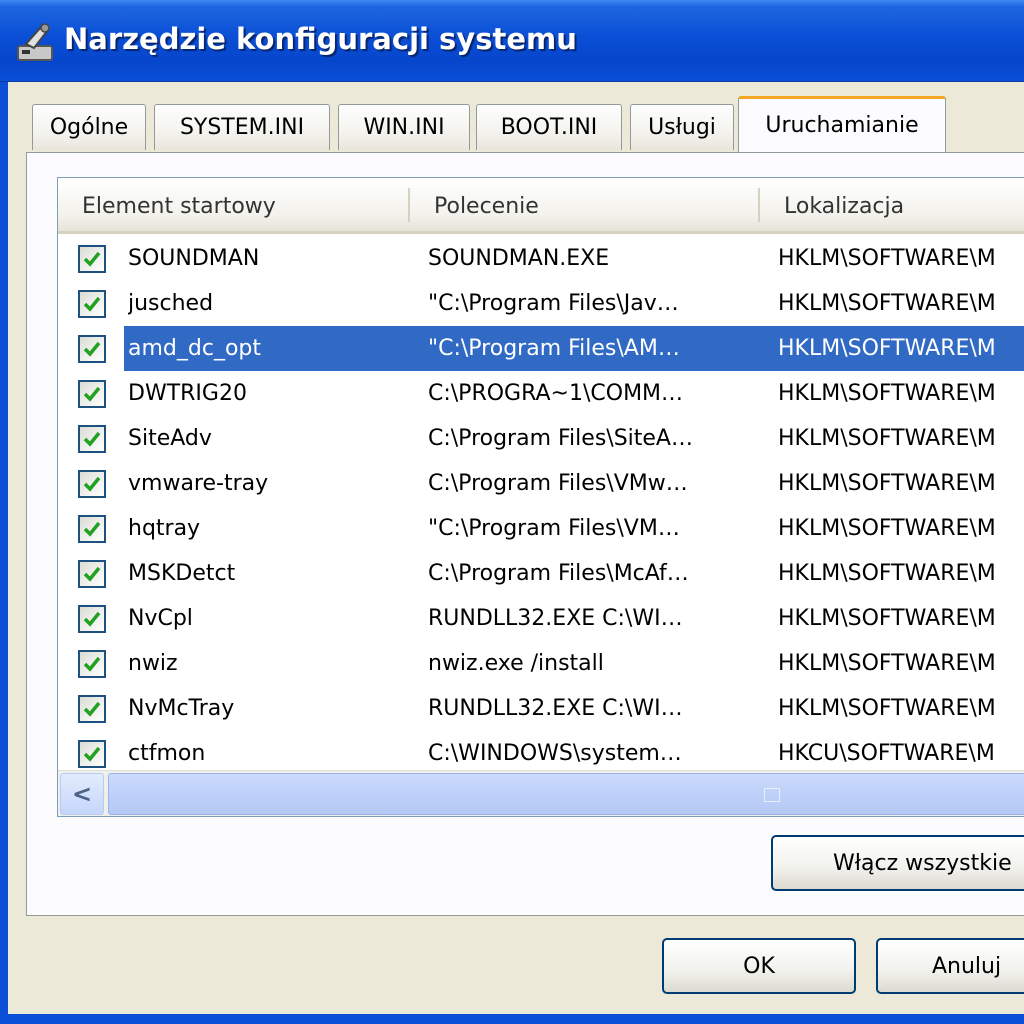 The width and height of the screenshot is (1024, 1024). I want to click on cancel-button: Anuluj, so click(950, 966).